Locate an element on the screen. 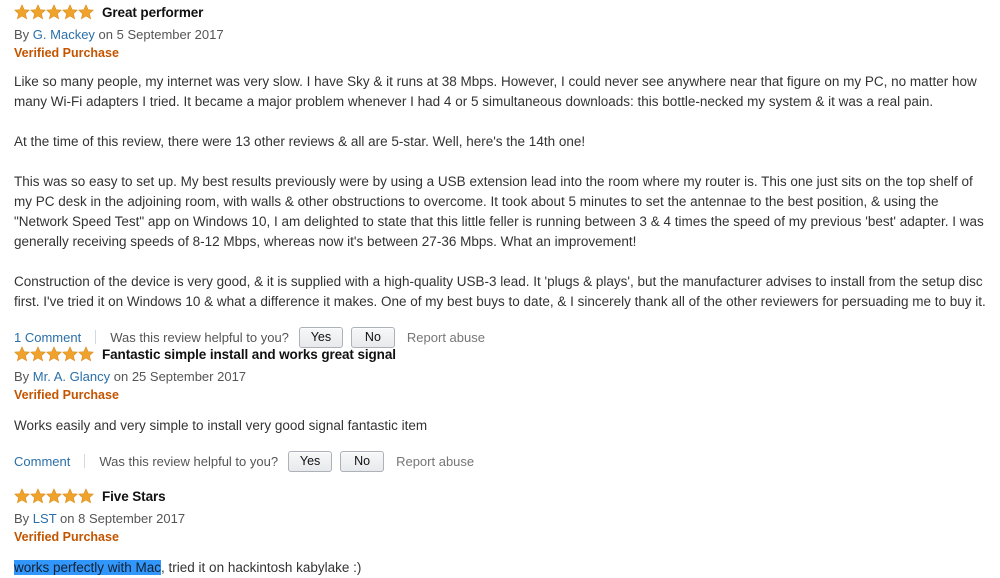 The height and width of the screenshot is (578, 1000). comment-link: Comment is located at coordinates (42, 461).